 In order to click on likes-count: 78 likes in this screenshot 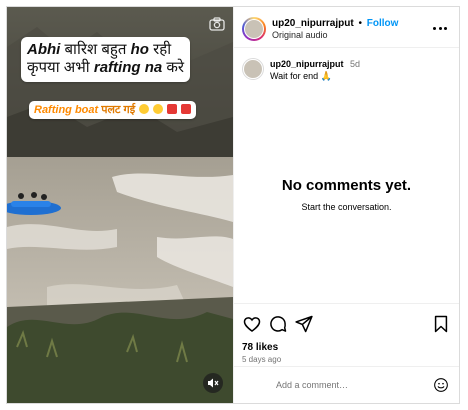, I will do `click(346, 347)`.